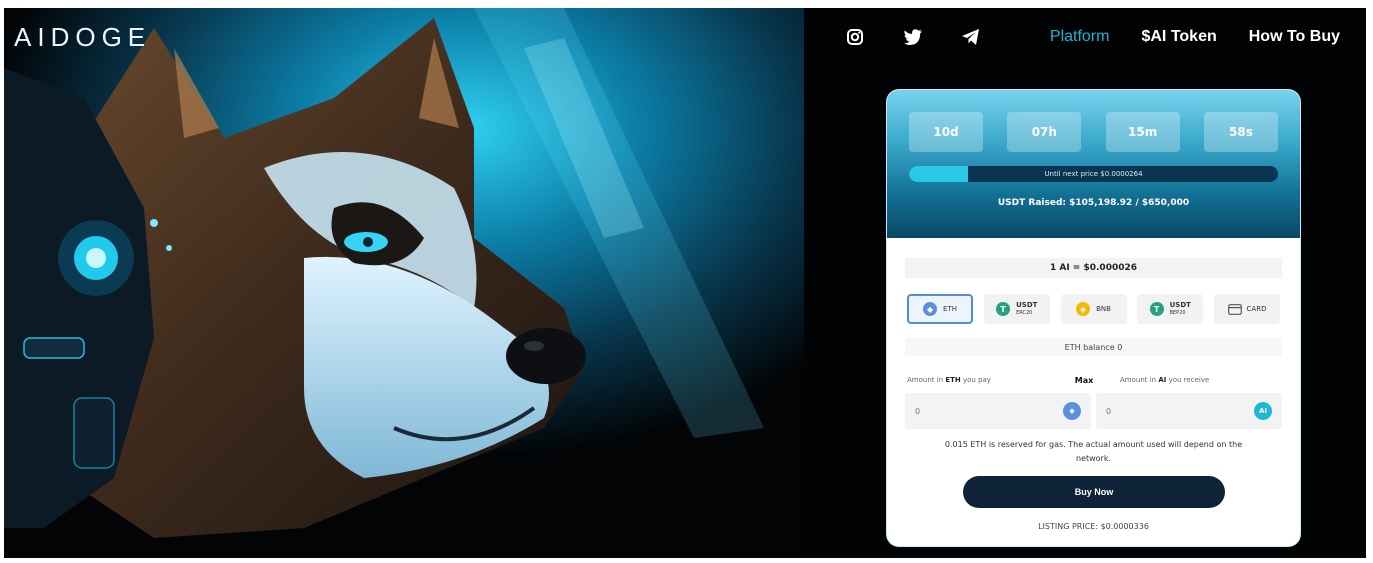  What do you see at coordinates (1294, 37) in the screenshot?
I see `nav-link-how-to-buy: How To Buy` at bounding box center [1294, 37].